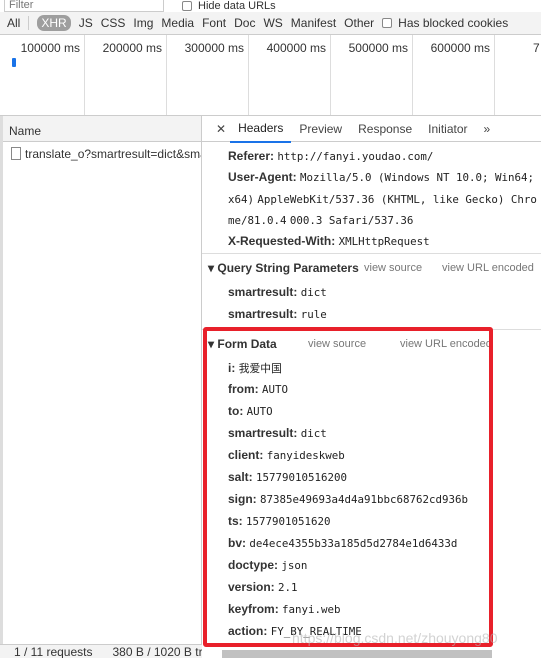 The image size is (541, 658). Describe the element at coordinates (488, 268) in the screenshot. I see `view-url-encoded-link: view URL encoded` at that location.